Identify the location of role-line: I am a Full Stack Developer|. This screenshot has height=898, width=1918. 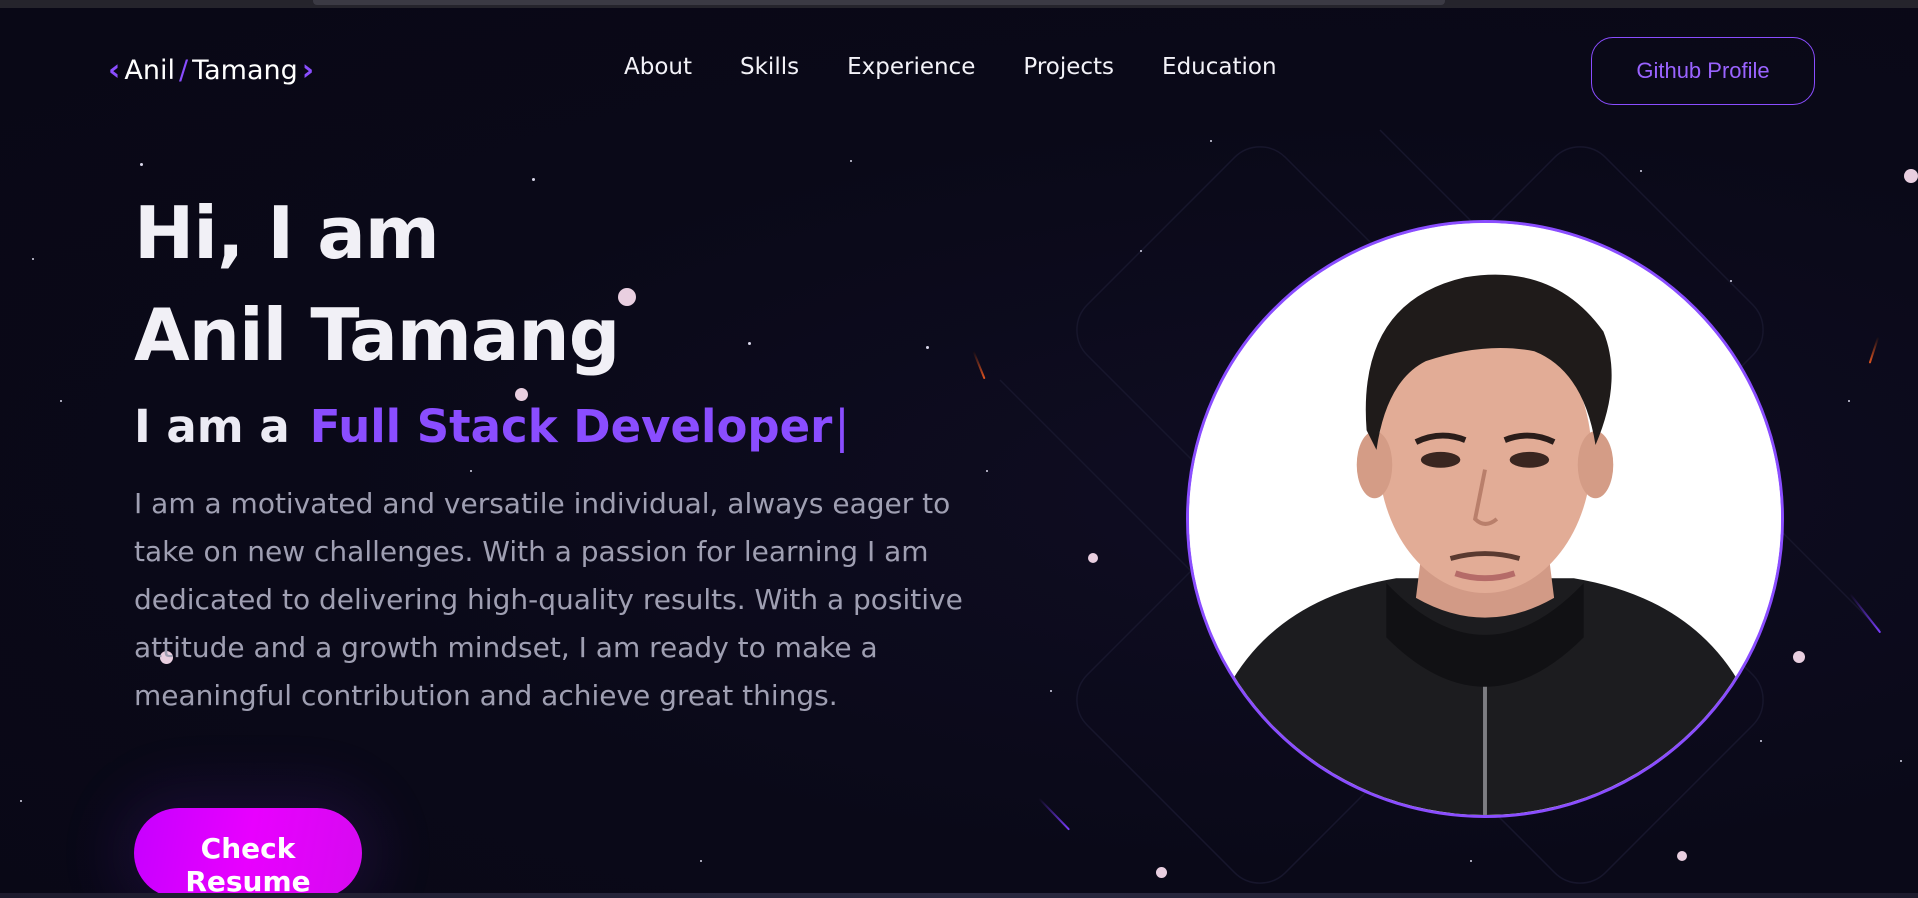
(491, 426).